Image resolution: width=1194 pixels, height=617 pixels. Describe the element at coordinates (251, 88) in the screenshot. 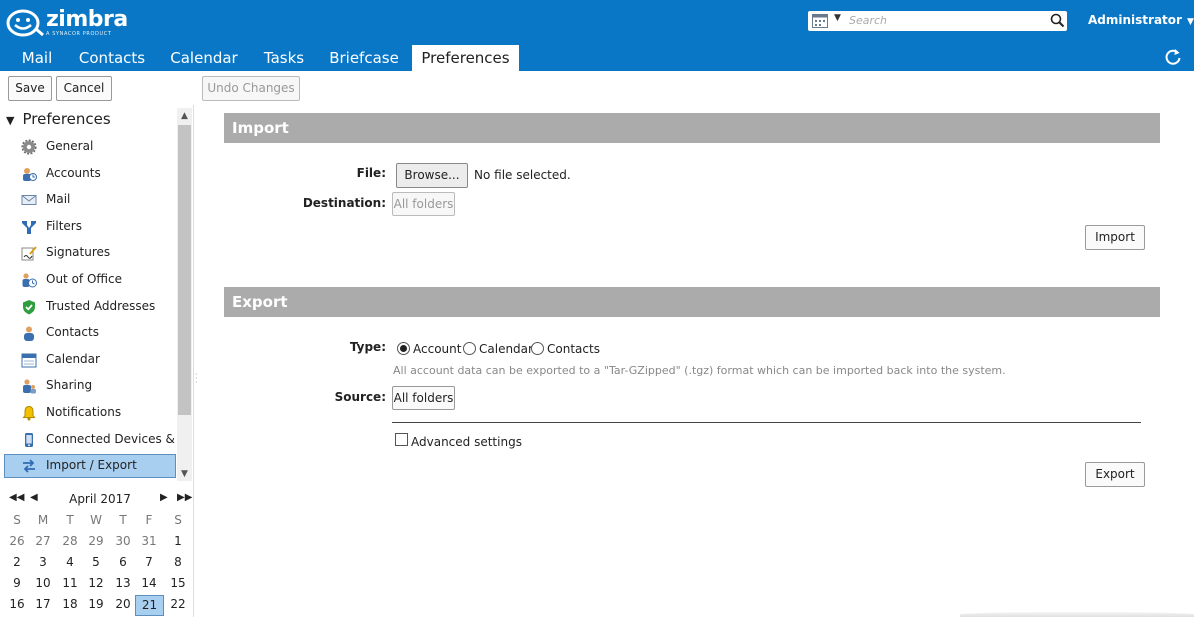

I see `undo-changes-button: Undo Changes` at that location.